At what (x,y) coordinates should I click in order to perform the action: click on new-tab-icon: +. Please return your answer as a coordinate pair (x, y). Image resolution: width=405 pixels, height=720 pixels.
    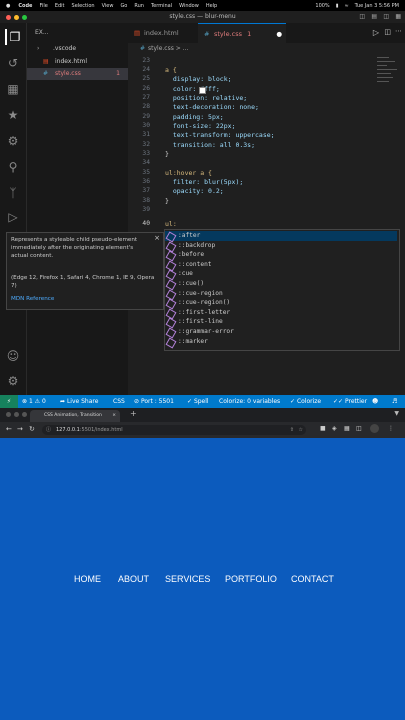
    Looking at the image, I should click on (133, 413).